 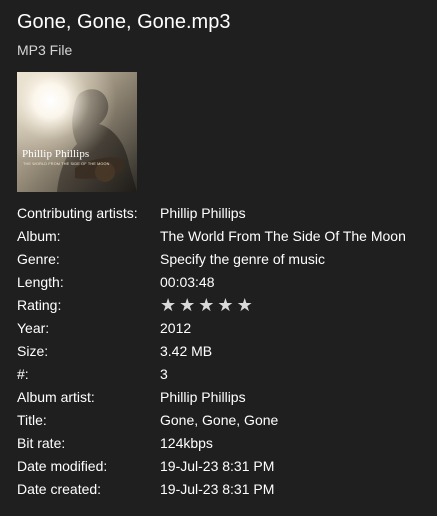 What do you see at coordinates (222, 328) in the screenshot?
I see `property-row-year: Year: 2012` at bounding box center [222, 328].